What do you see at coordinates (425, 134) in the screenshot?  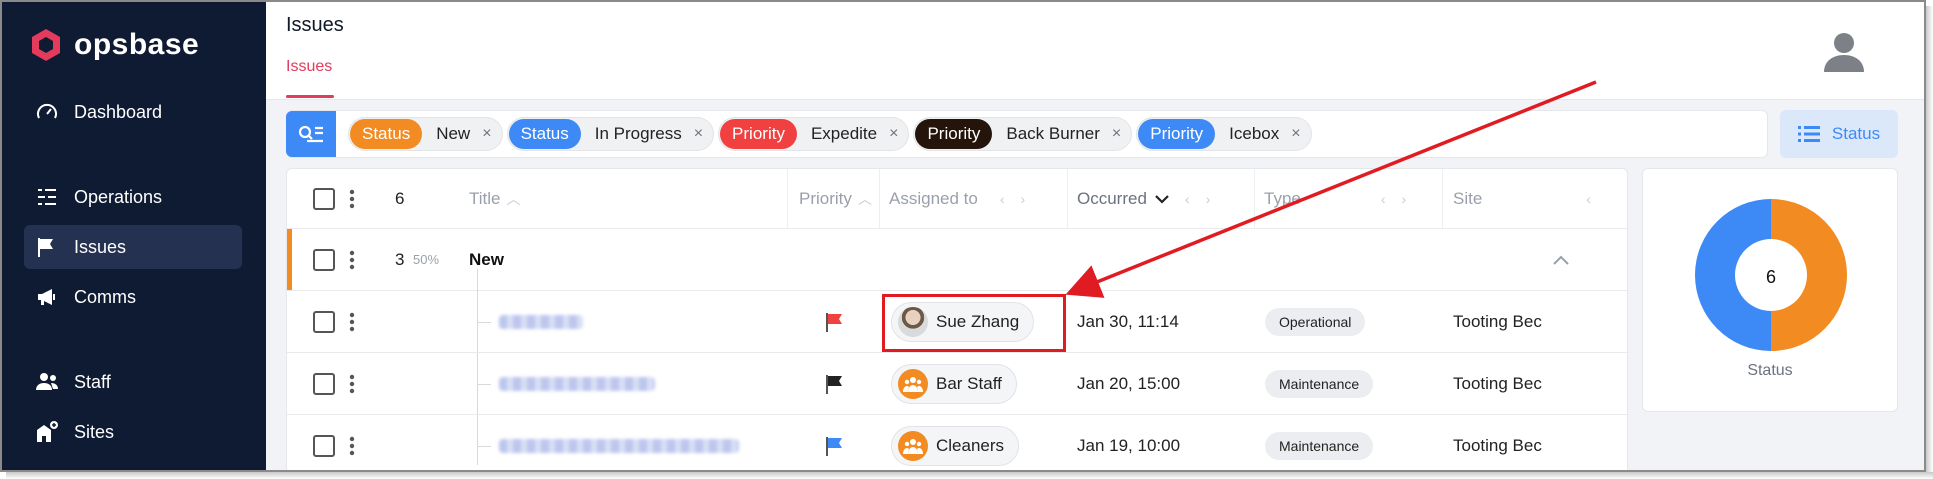 I see `filter-chip-status-new: Status New ×` at bounding box center [425, 134].